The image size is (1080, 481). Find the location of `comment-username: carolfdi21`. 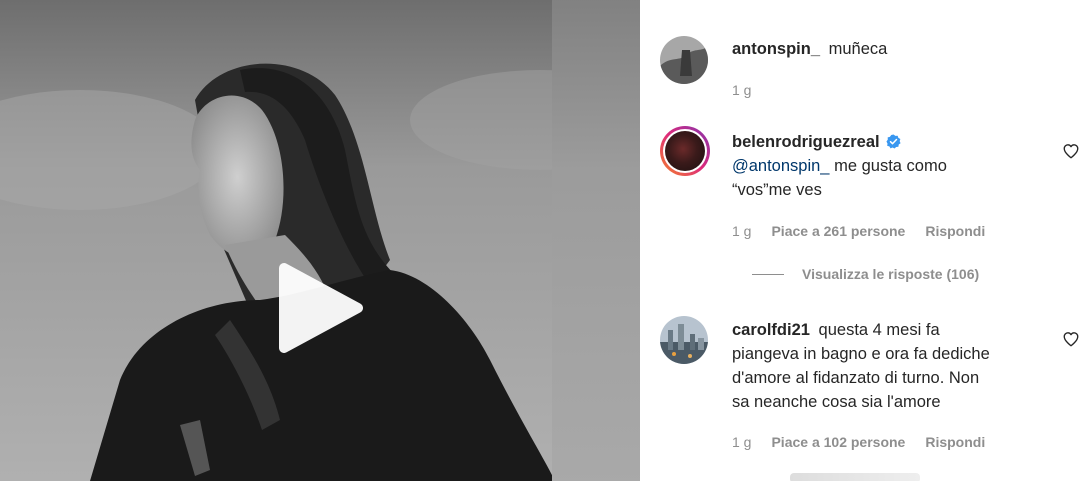

comment-username: carolfdi21 is located at coordinates (771, 330).